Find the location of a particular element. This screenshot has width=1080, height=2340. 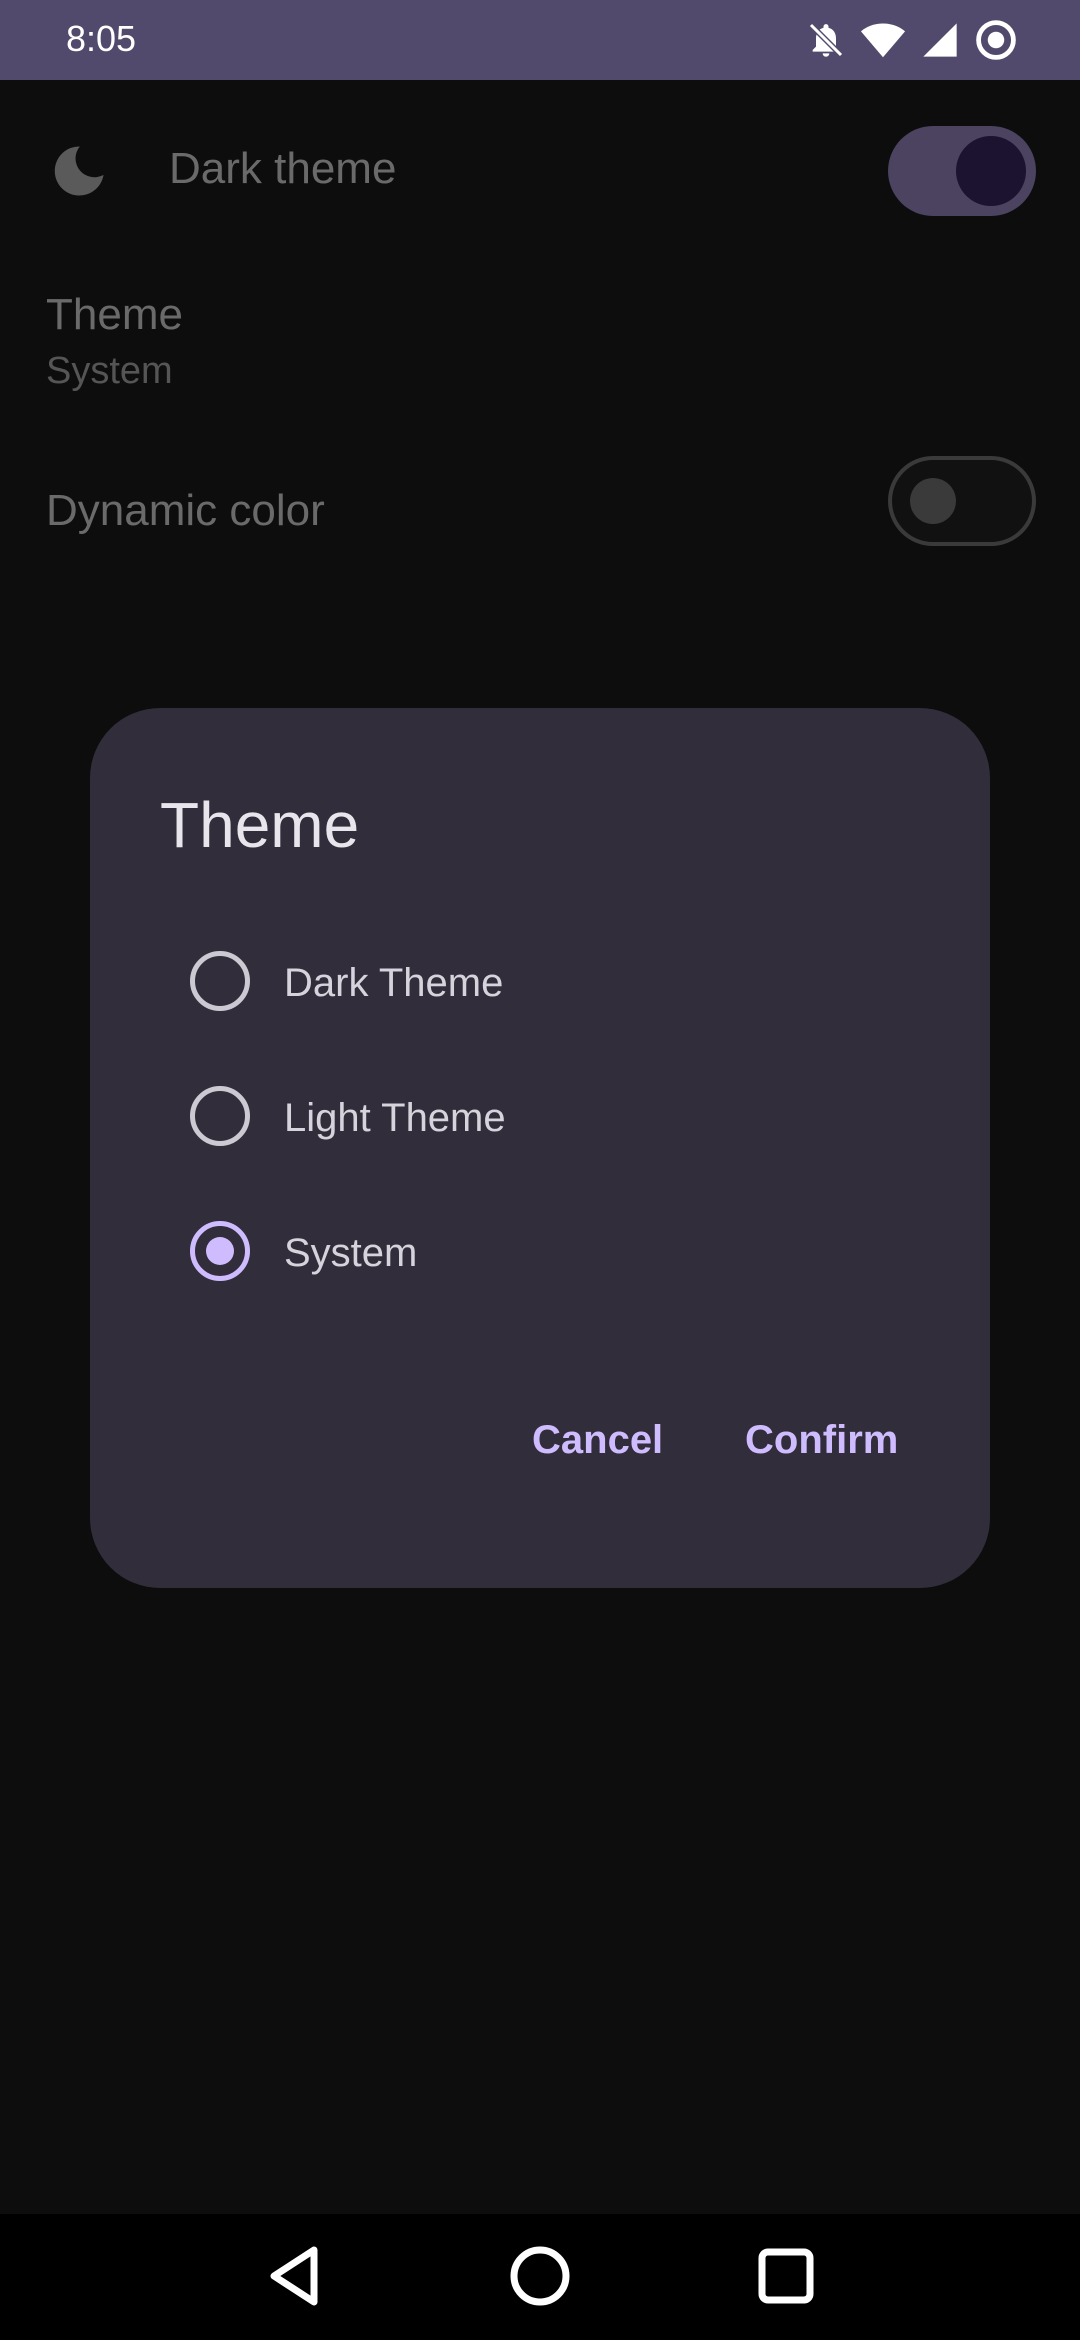

radio-label: Light Theme is located at coordinates (395, 1118).